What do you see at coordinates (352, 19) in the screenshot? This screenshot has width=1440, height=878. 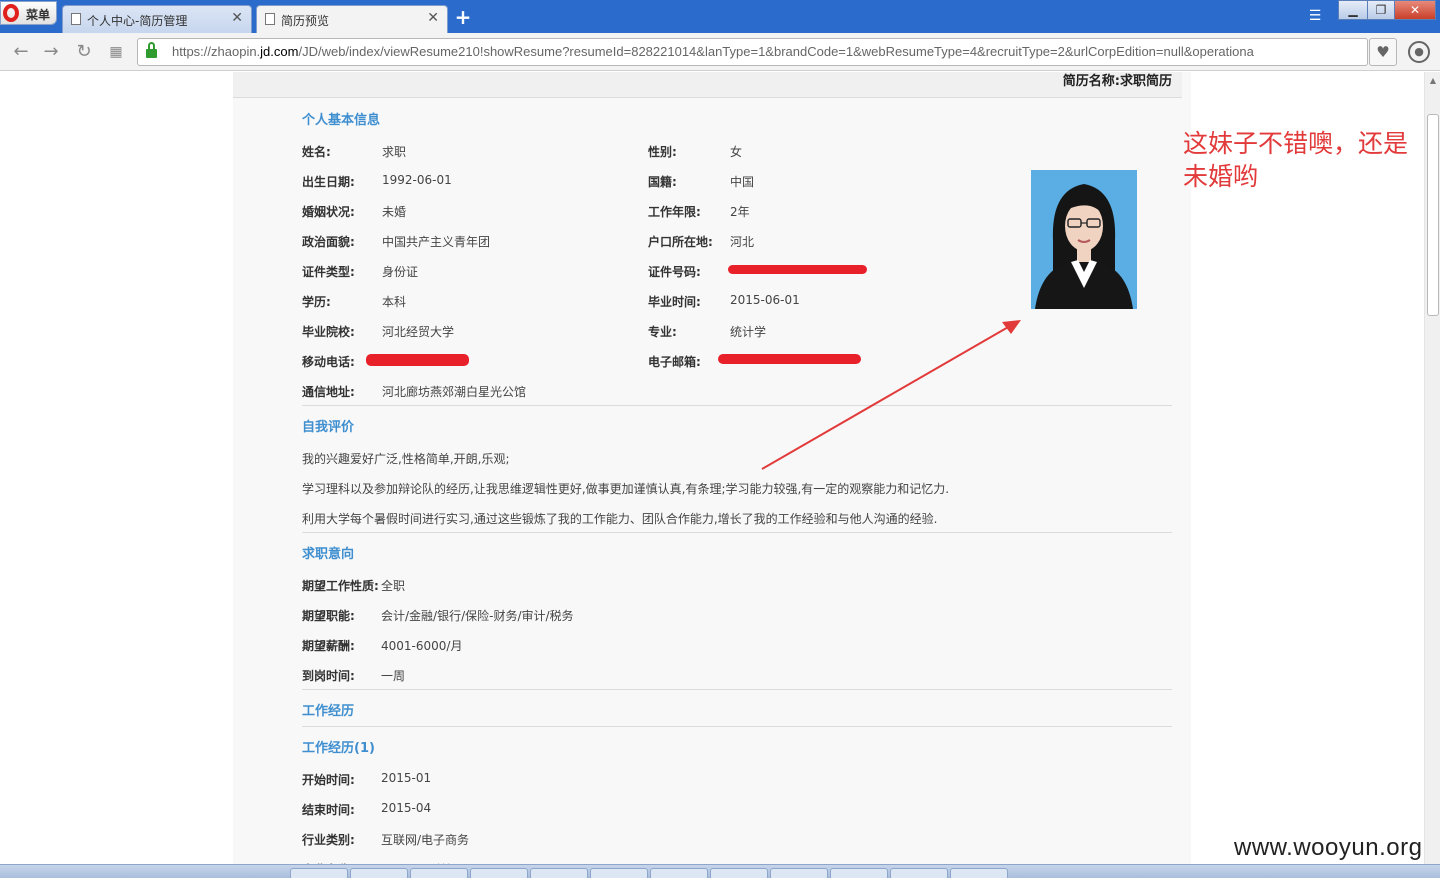 I see `tab-resume-preview: 简历预览 ✕` at bounding box center [352, 19].